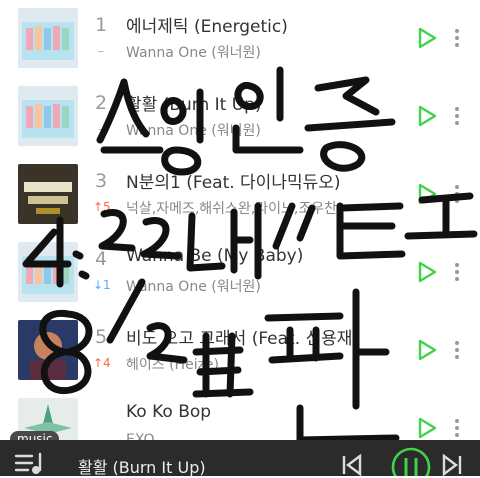  I want to click on rank-change: ↓1, so click(102, 285).